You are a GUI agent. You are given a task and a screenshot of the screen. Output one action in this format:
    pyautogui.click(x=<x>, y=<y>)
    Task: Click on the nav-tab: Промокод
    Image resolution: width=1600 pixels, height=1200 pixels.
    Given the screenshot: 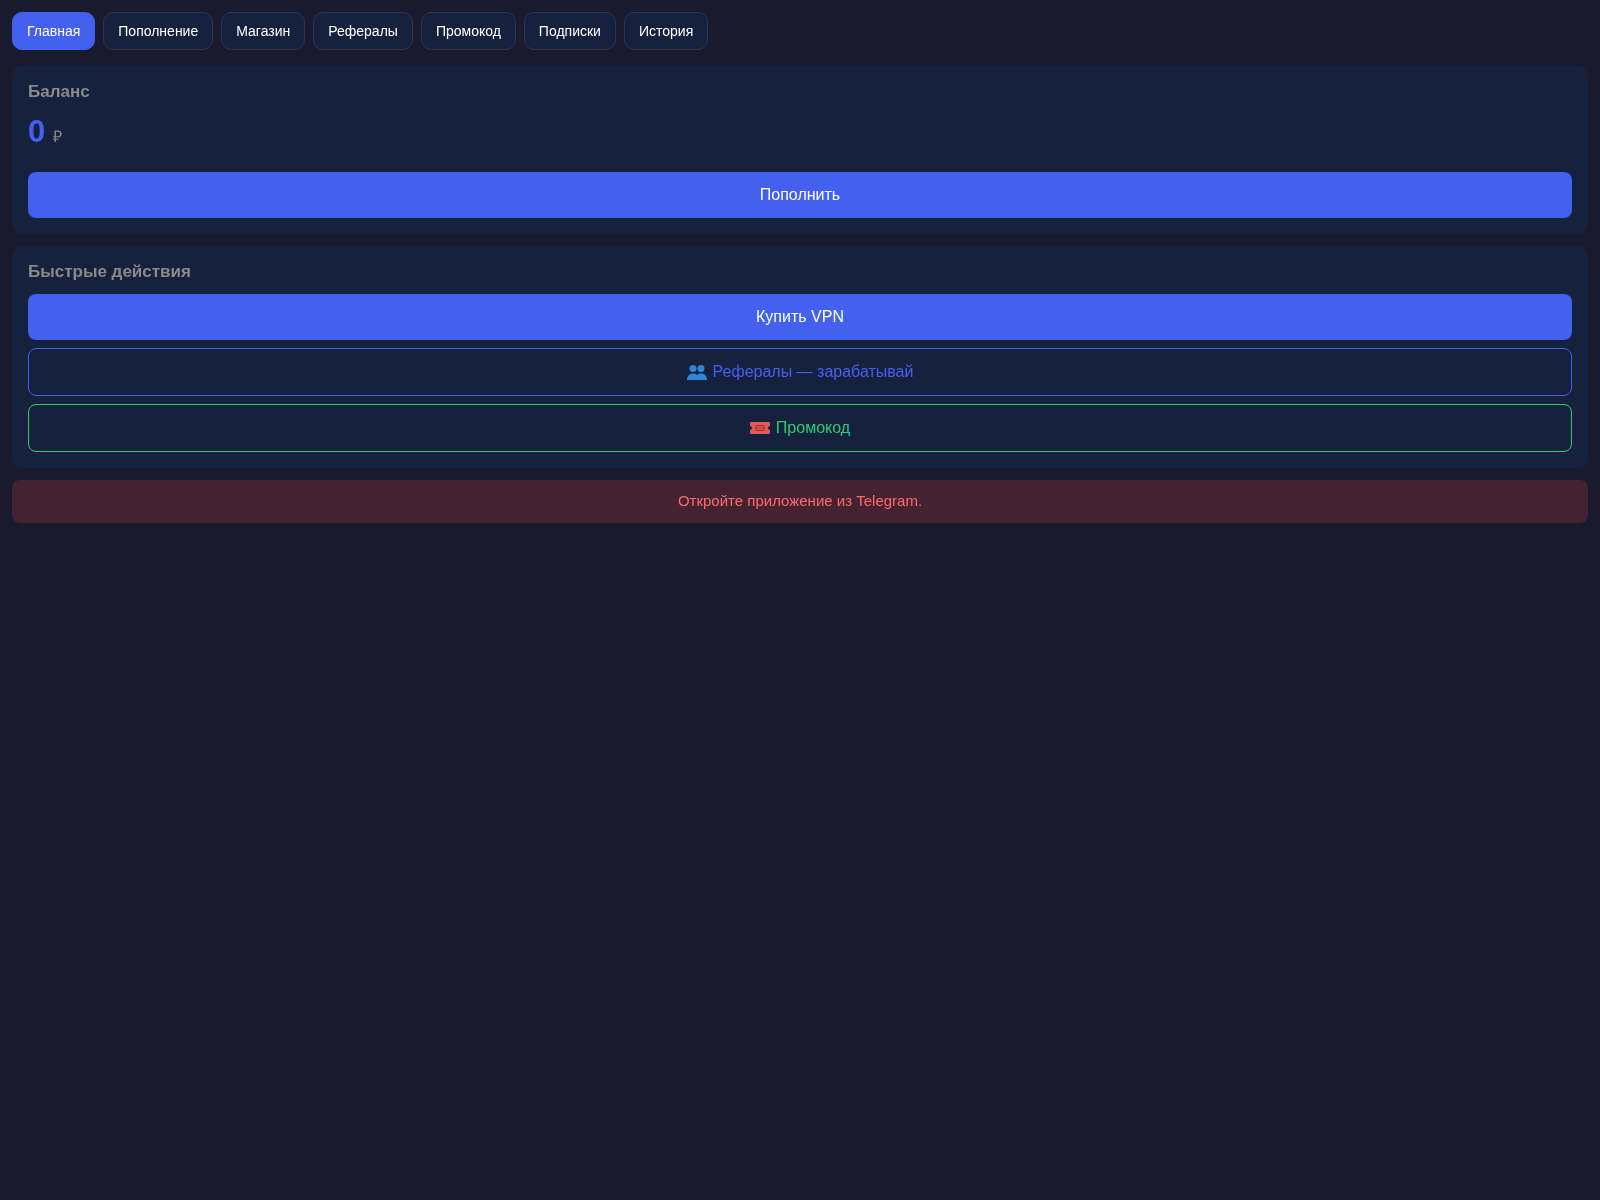 What is the action you would take?
    pyautogui.click(x=468, y=31)
    